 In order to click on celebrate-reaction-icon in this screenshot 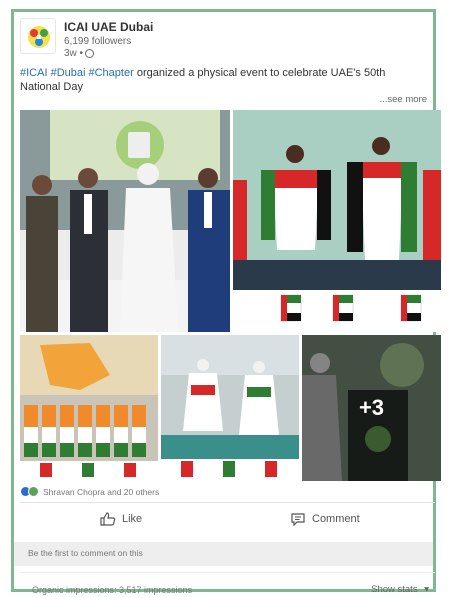, I will do `click(33, 491)`.